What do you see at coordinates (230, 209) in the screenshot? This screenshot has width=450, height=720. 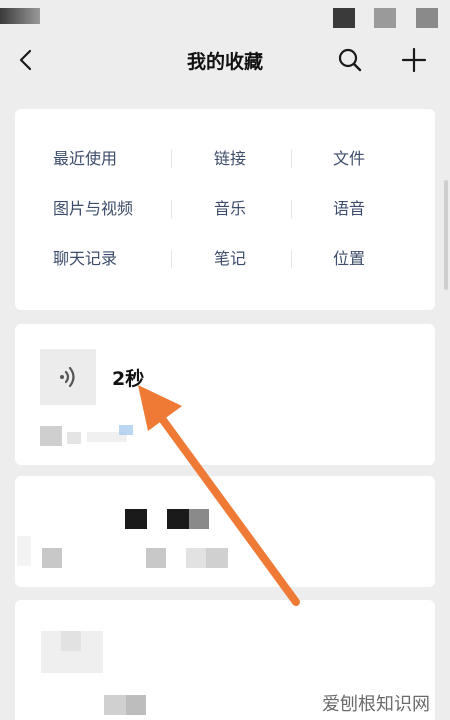 I see `category-music: 音乐` at bounding box center [230, 209].